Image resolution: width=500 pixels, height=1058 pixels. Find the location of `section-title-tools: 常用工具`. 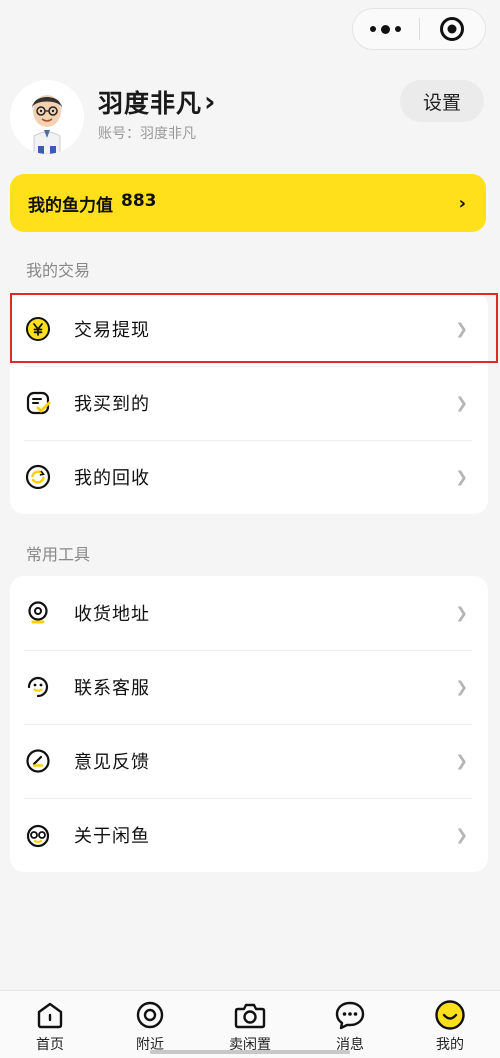

section-title-tools: 常用工具 is located at coordinates (58, 554).